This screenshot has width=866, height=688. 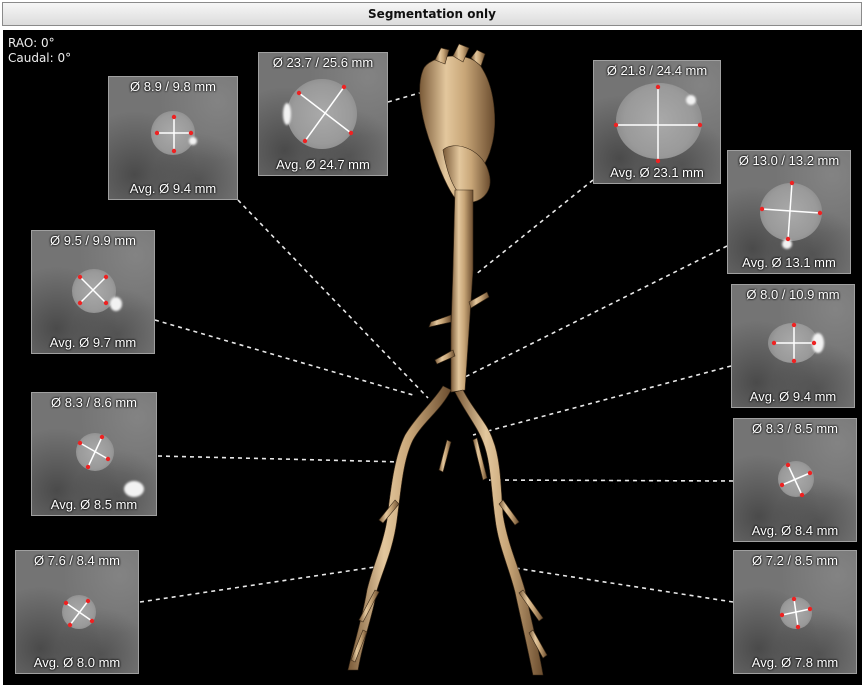 What do you see at coordinates (657, 172) in the screenshot?
I see `average-diameter: Avg. Ø 23.1 mm` at bounding box center [657, 172].